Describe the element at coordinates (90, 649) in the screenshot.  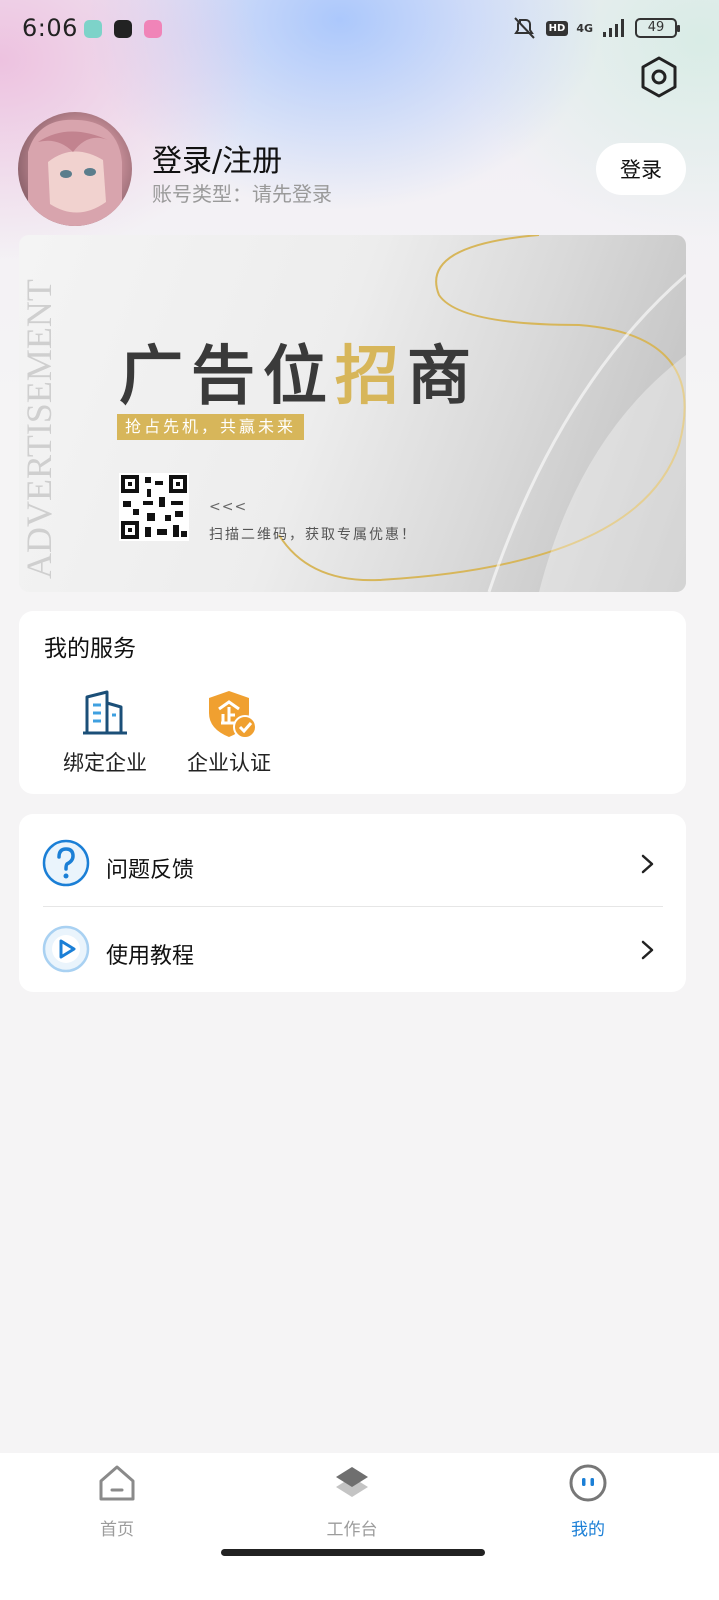
I see `services-title: 我的服务` at that location.